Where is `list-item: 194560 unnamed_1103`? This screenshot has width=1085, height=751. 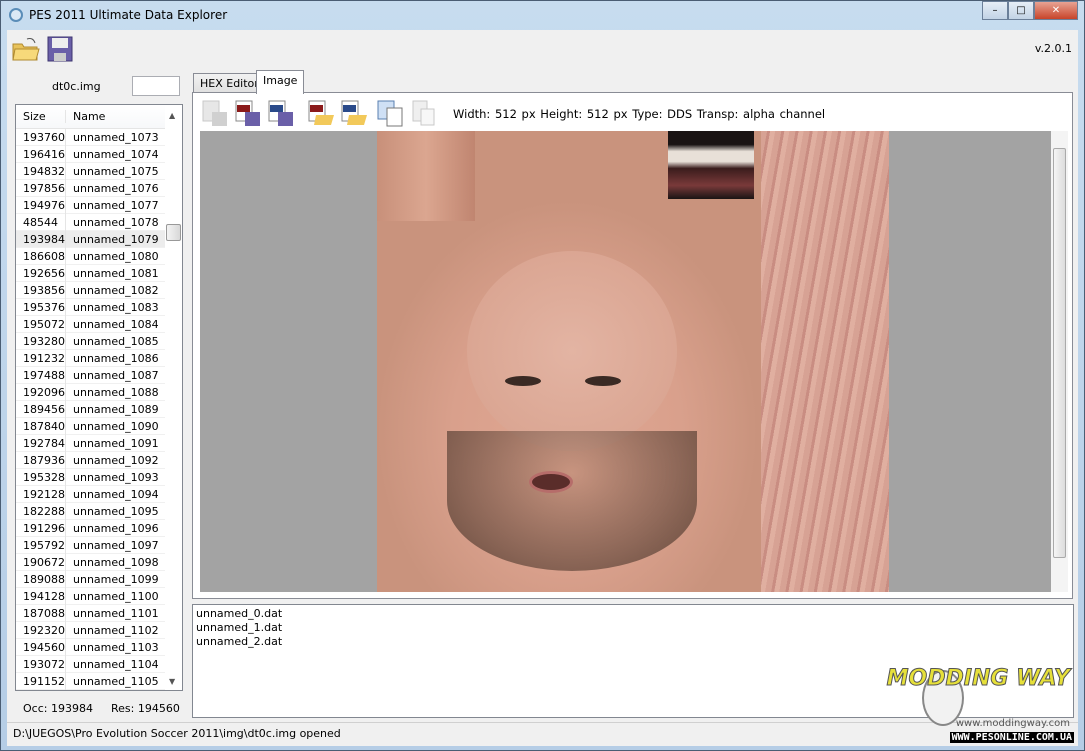 list-item: 194560 unnamed_1103 is located at coordinates (99, 647).